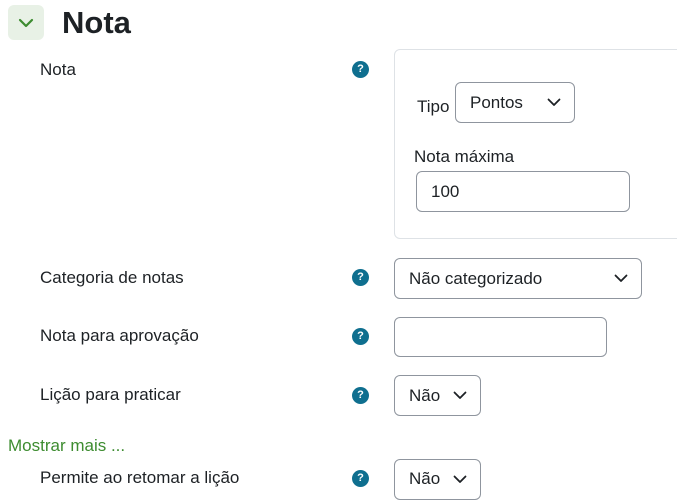  Describe the element at coordinates (496, 102) in the screenshot. I see `grade-type-value: Pontos` at that location.